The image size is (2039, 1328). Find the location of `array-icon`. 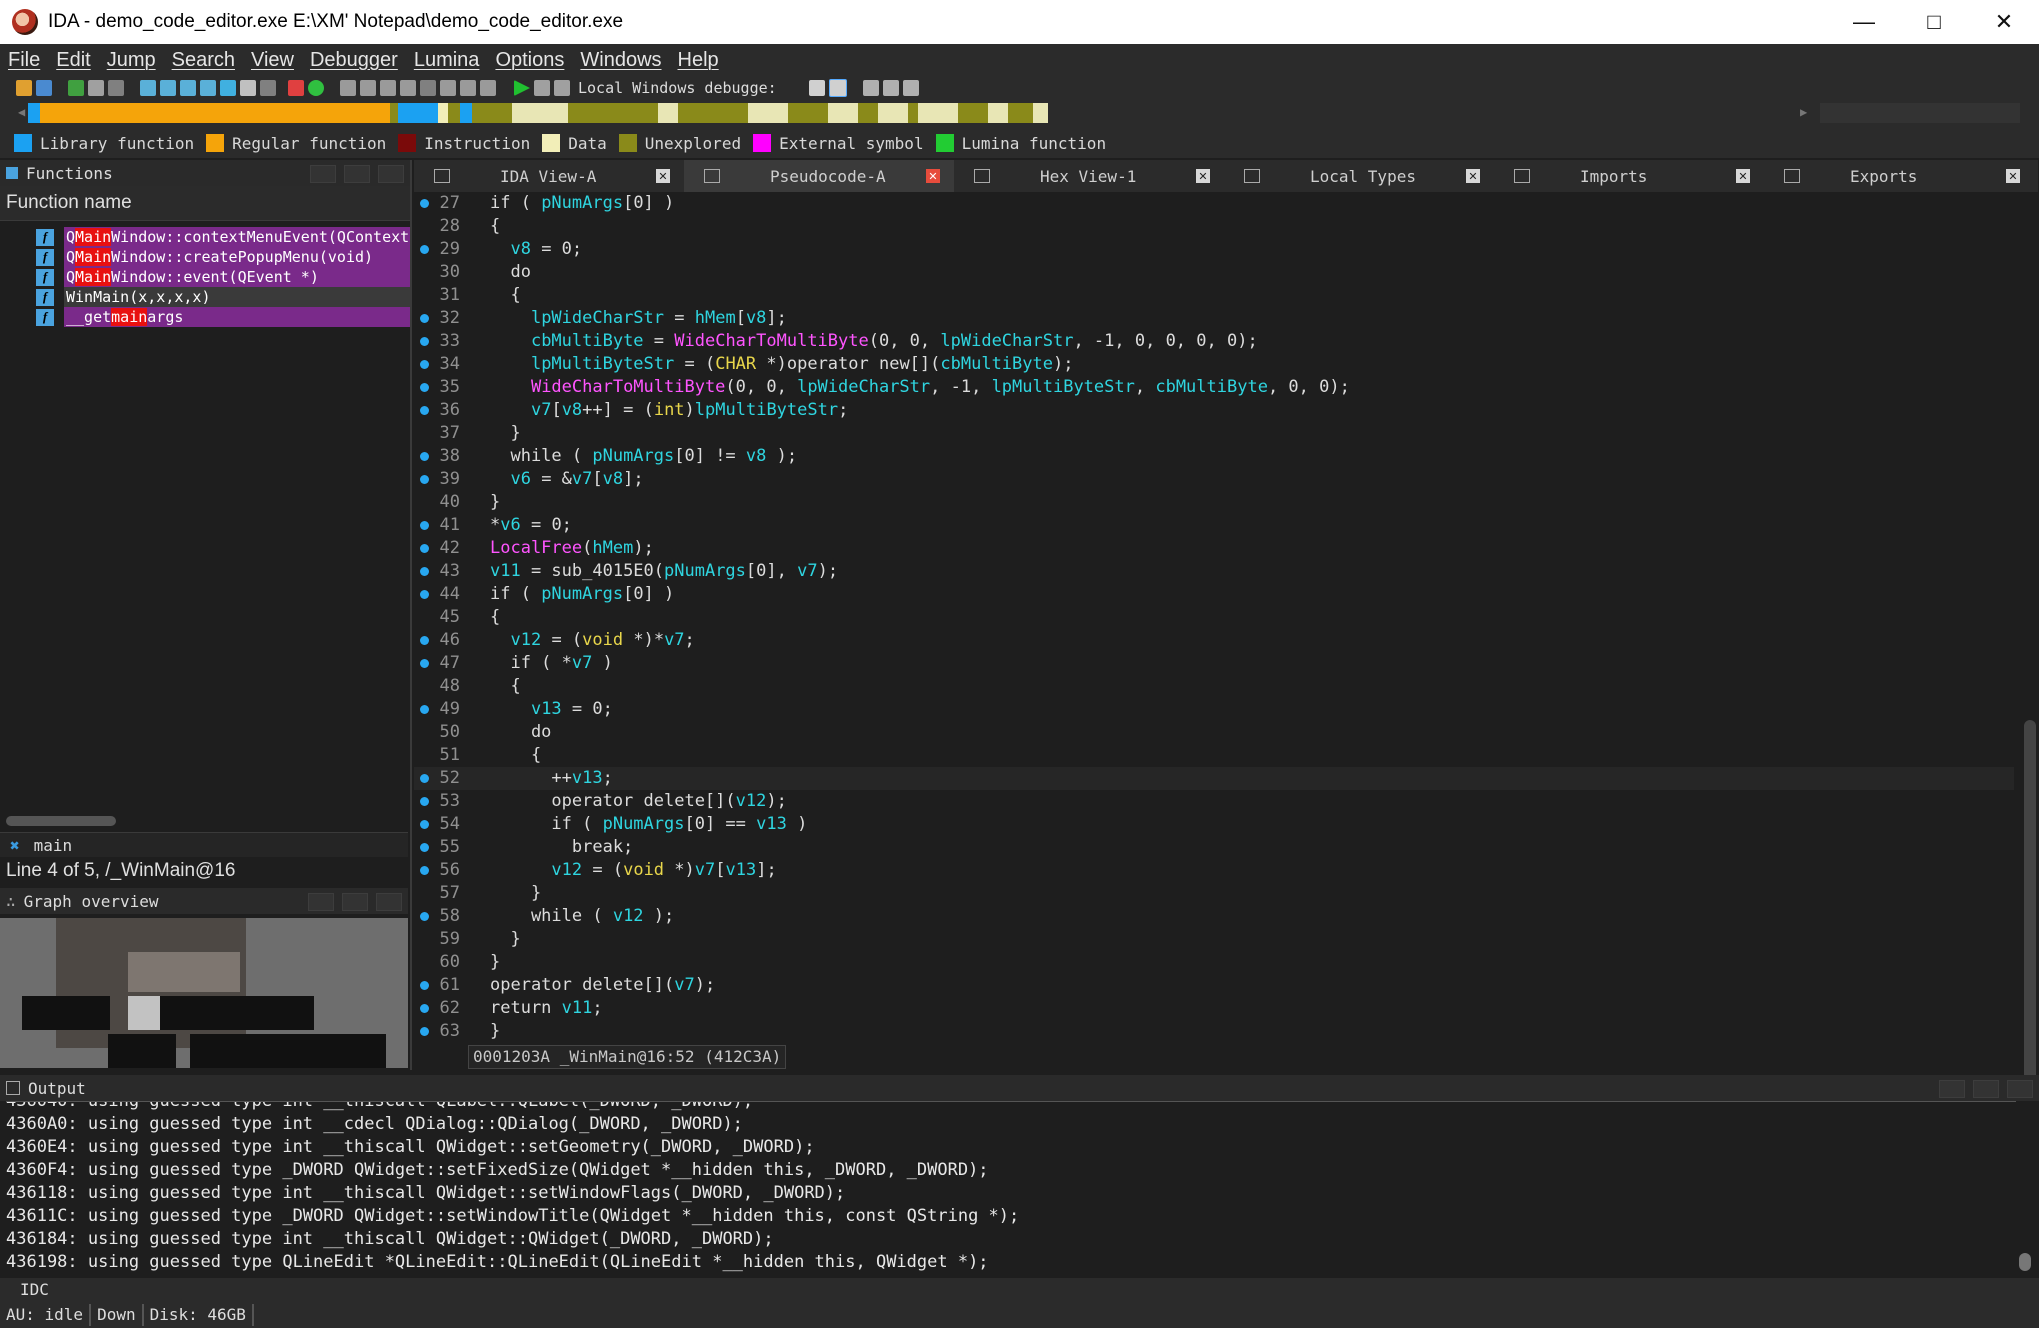

array-icon is located at coordinates (448, 88).